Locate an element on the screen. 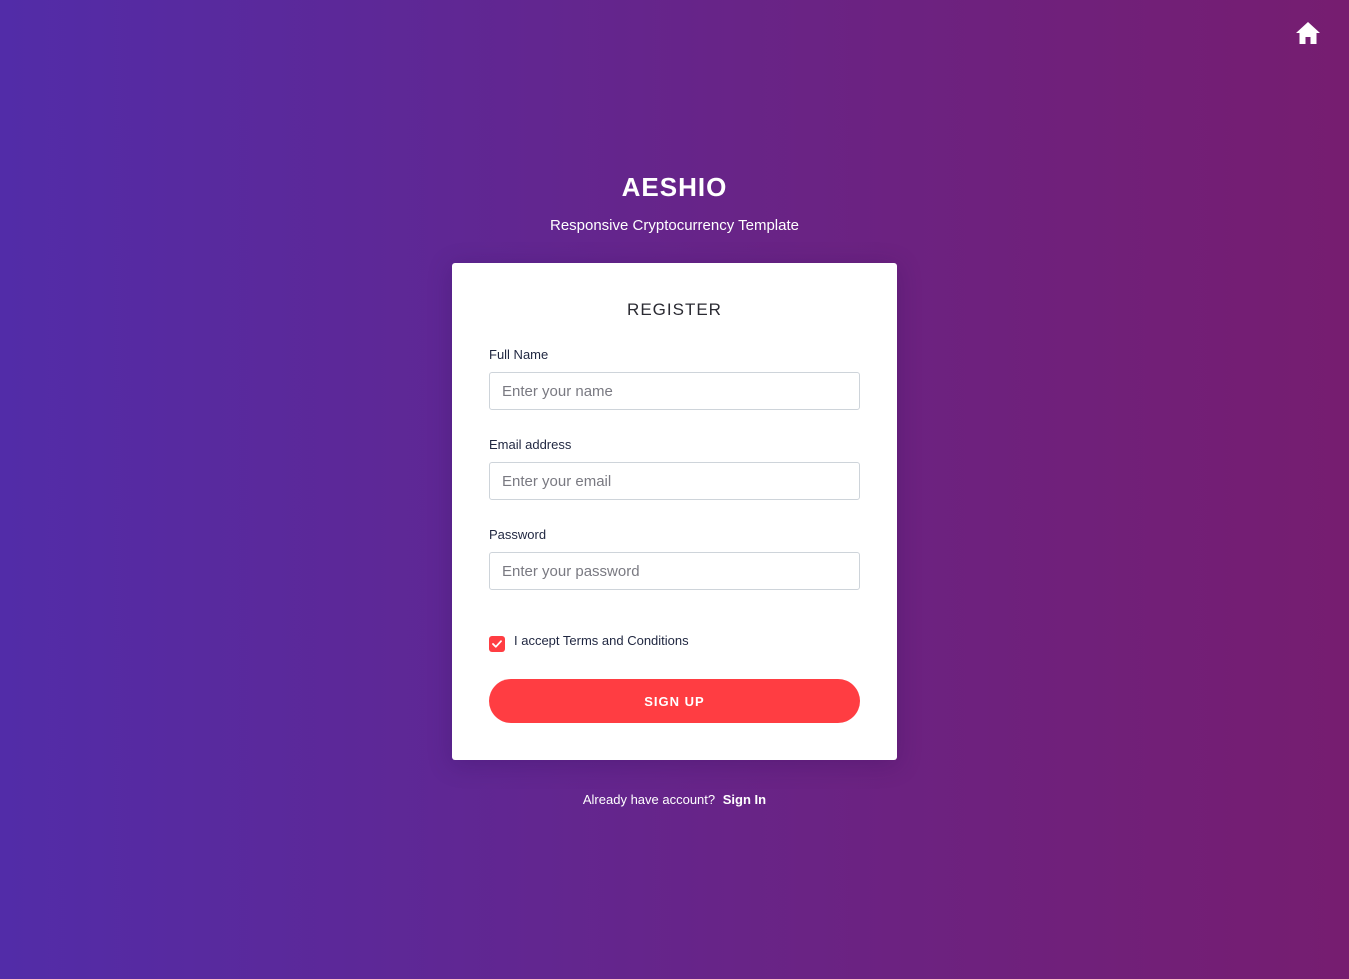  checkmark-icon is located at coordinates (497, 644).